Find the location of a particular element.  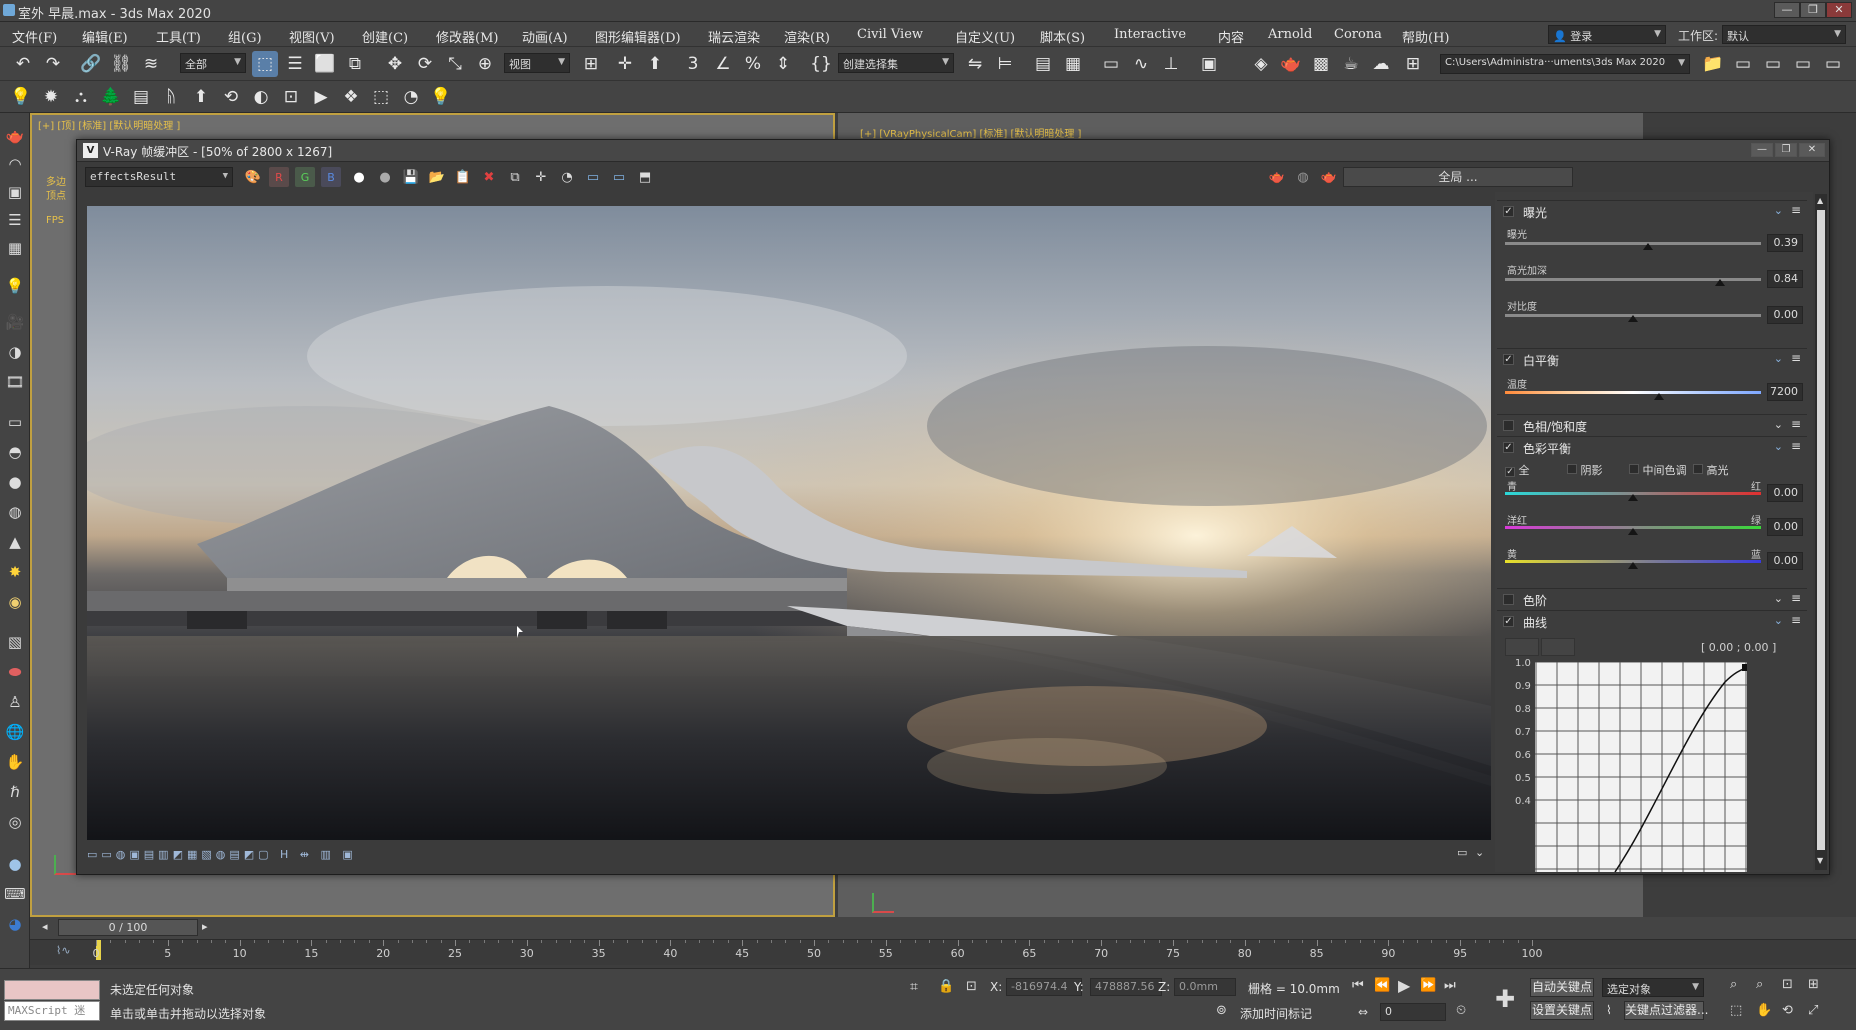

temperature-slider is located at coordinates (1633, 392).